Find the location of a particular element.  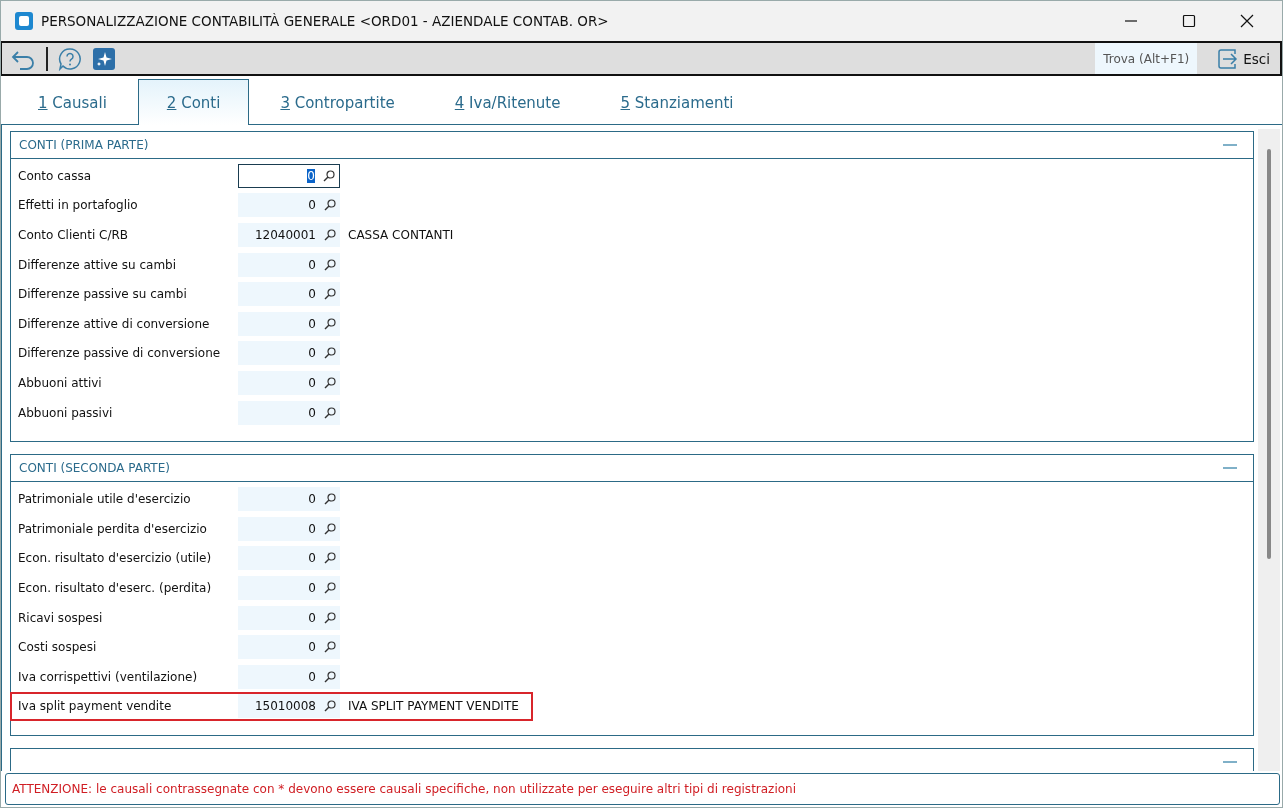

tab: 2 Conti is located at coordinates (193, 102).